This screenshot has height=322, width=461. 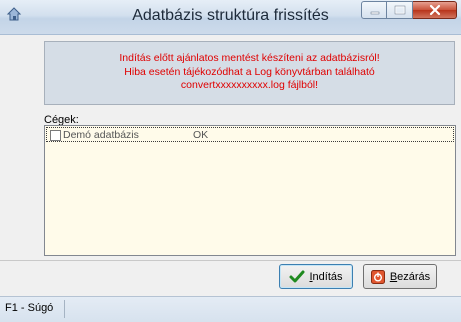 I want to click on maximize-icon, so click(x=400, y=10).